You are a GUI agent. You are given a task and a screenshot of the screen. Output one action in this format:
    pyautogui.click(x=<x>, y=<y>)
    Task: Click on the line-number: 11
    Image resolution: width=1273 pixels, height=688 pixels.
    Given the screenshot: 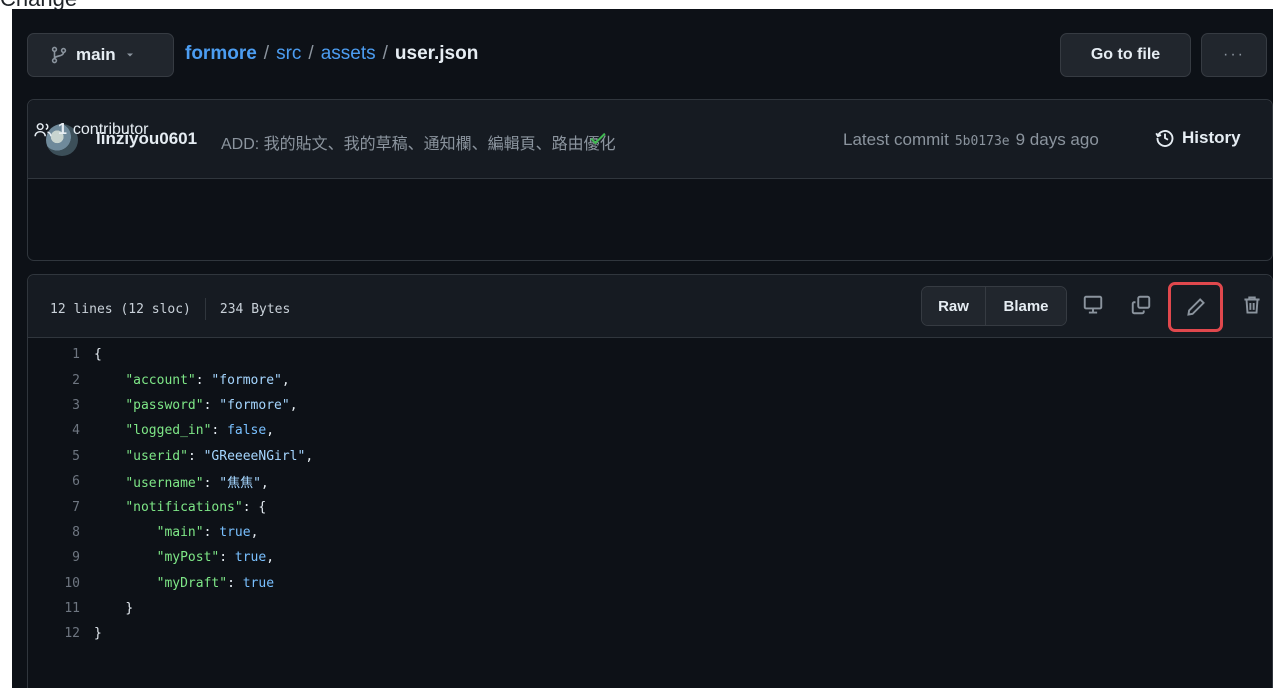 What is the action you would take?
    pyautogui.click(x=61, y=608)
    